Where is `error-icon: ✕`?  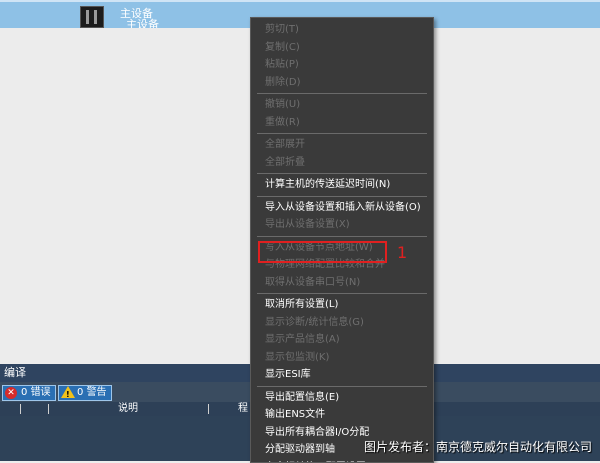
error-icon: ✕ is located at coordinates (11, 393).